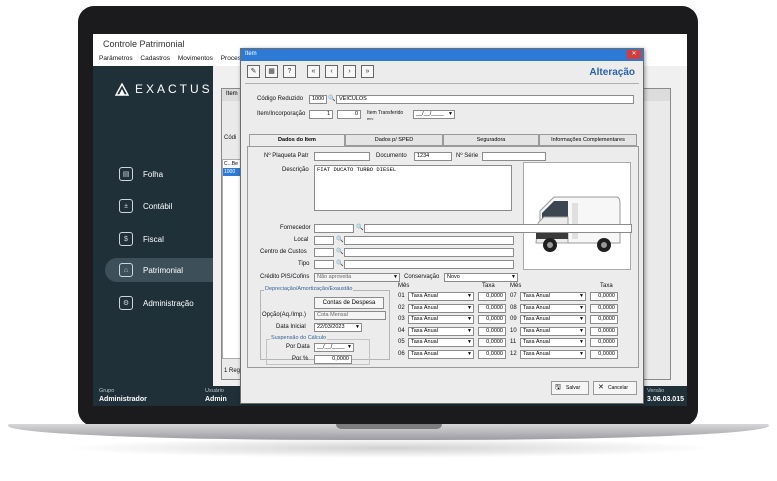 The image size is (777, 481). What do you see at coordinates (570, 388) in the screenshot?
I see `salvar-button: 🖫 Salvar` at bounding box center [570, 388].